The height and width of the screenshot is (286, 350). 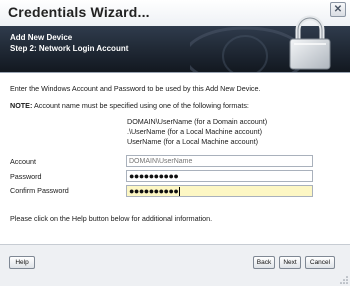 I want to click on cancel-button: Cancel, so click(x=320, y=262).